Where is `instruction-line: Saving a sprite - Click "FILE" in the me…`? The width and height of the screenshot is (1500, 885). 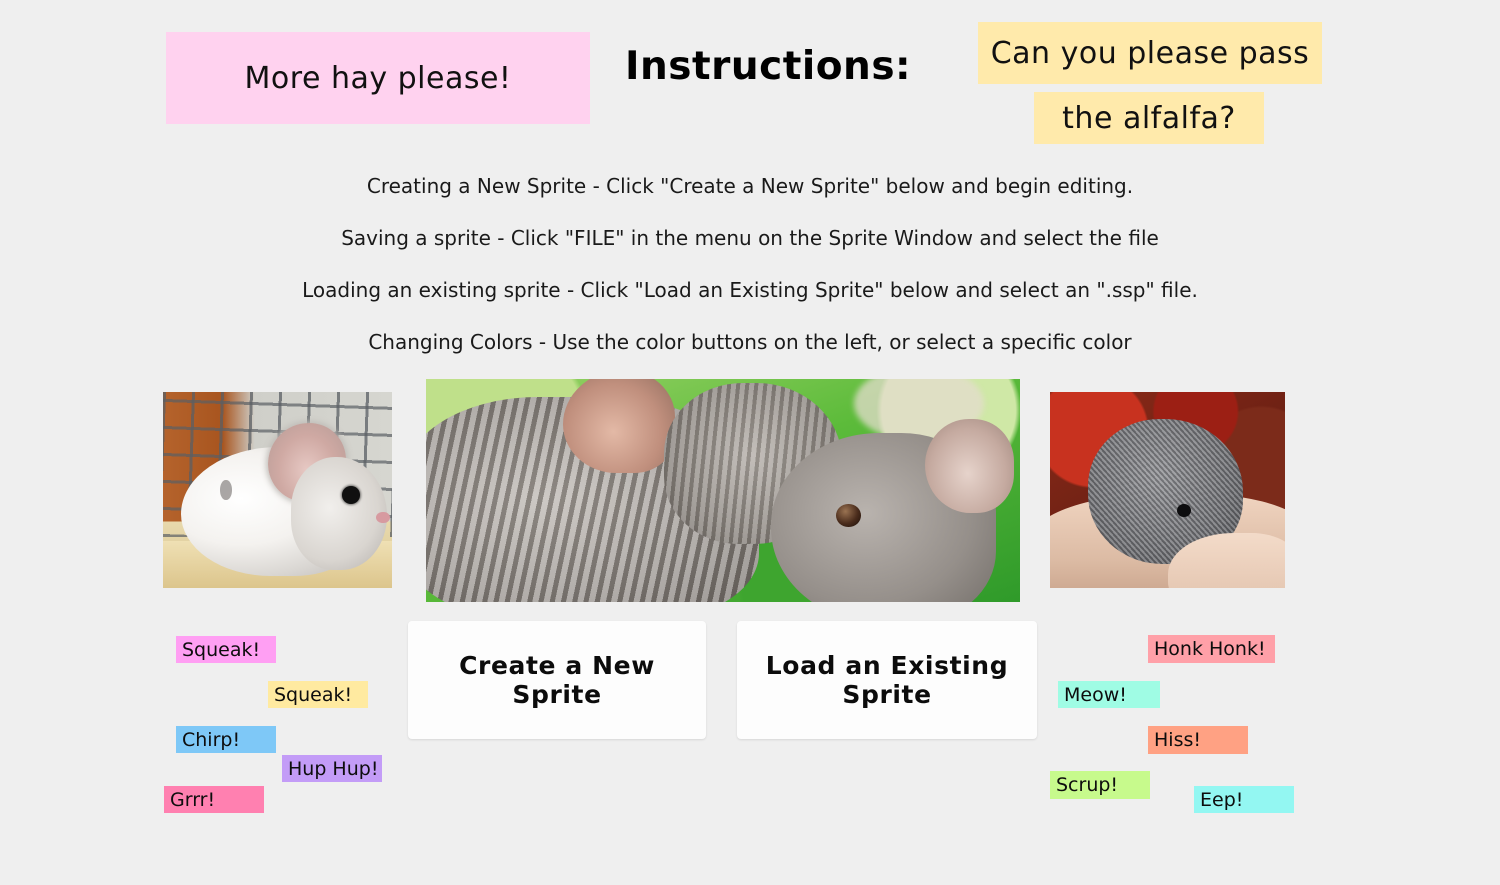
instruction-line: Saving a sprite - Click "FILE" in the me… is located at coordinates (750, 238).